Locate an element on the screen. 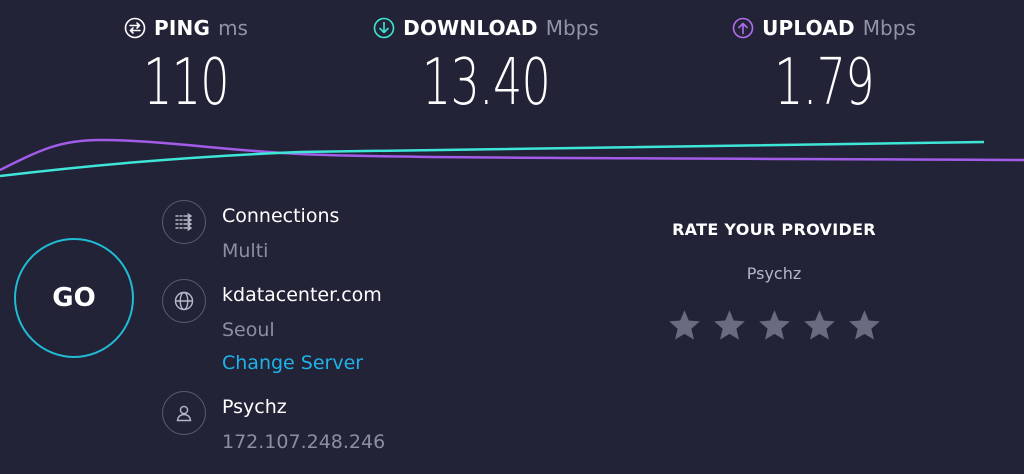 Image resolution: width=1024 pixels, height=474 pixels. user-icon is located at coordinates (184, 413).